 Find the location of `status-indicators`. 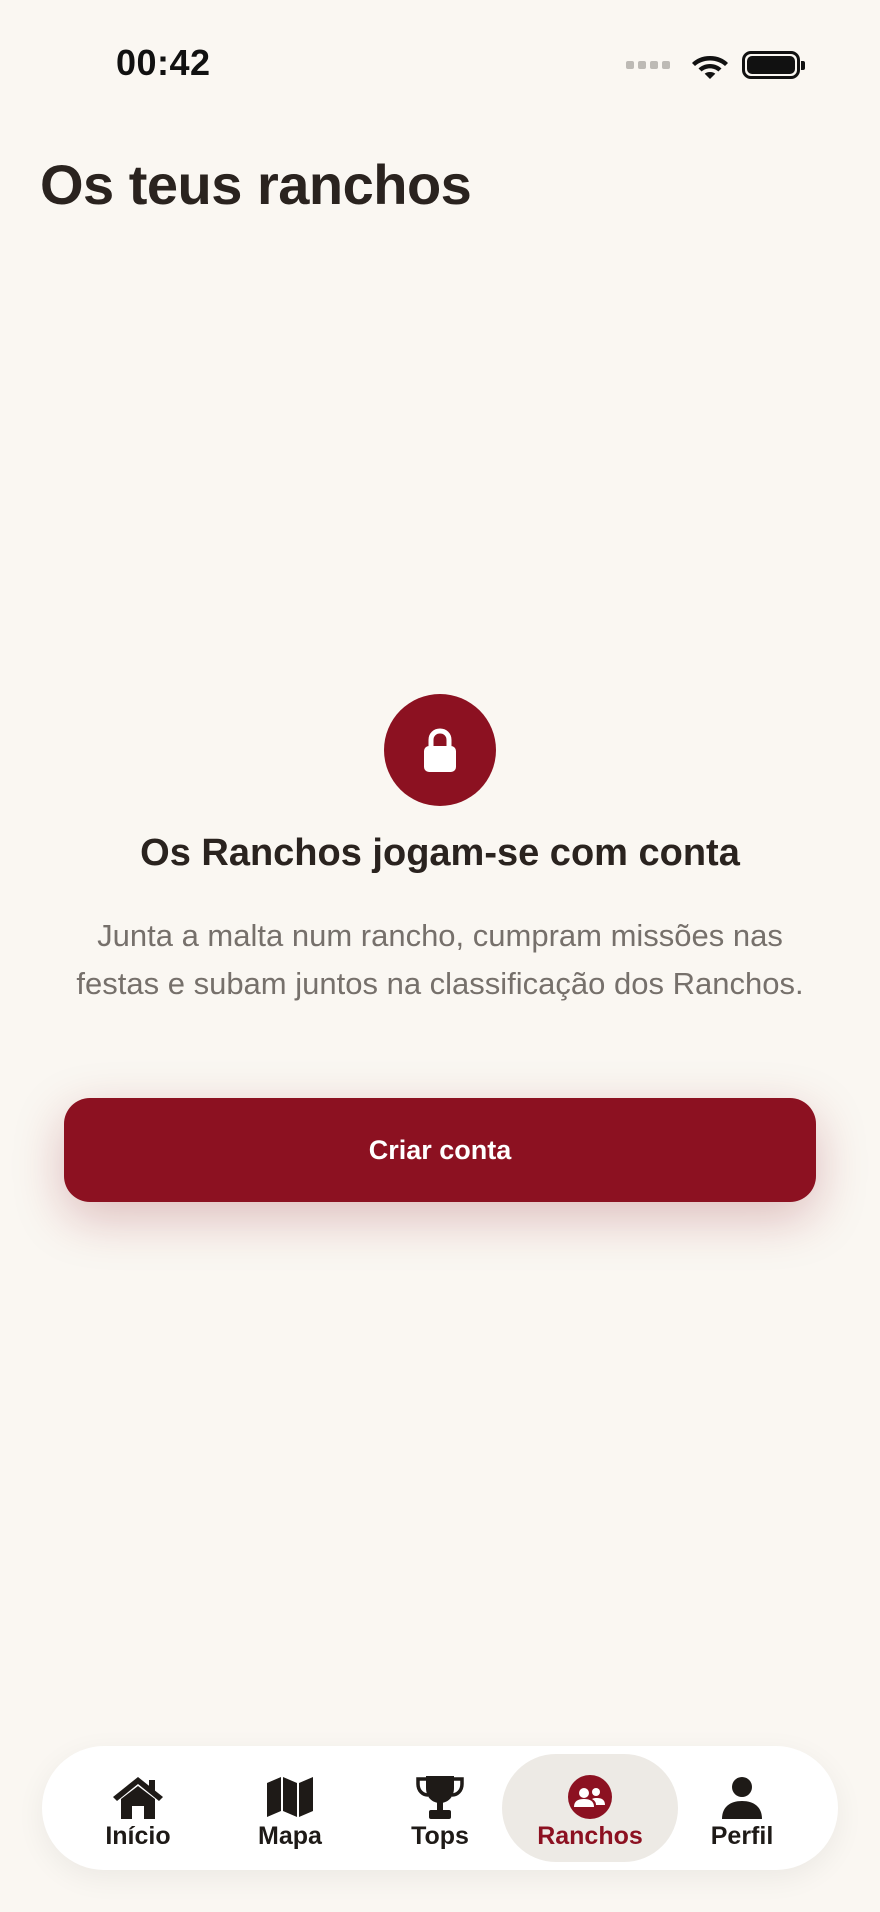

status-indicators is located at coordinates (715, 65).